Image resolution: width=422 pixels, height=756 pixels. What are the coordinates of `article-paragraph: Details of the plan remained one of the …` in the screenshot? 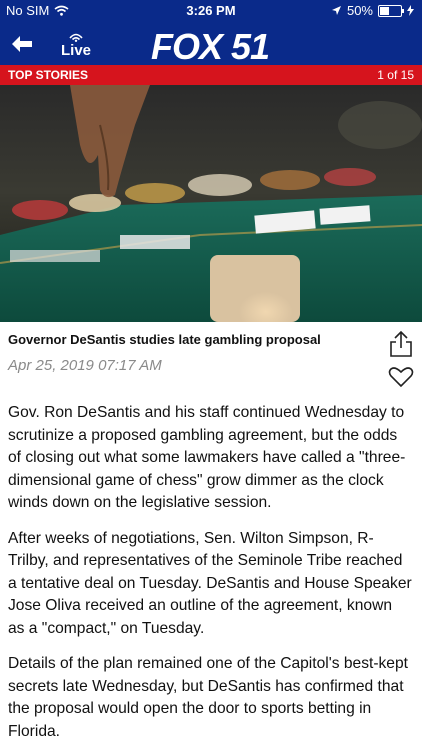 It's located at (208, 697).